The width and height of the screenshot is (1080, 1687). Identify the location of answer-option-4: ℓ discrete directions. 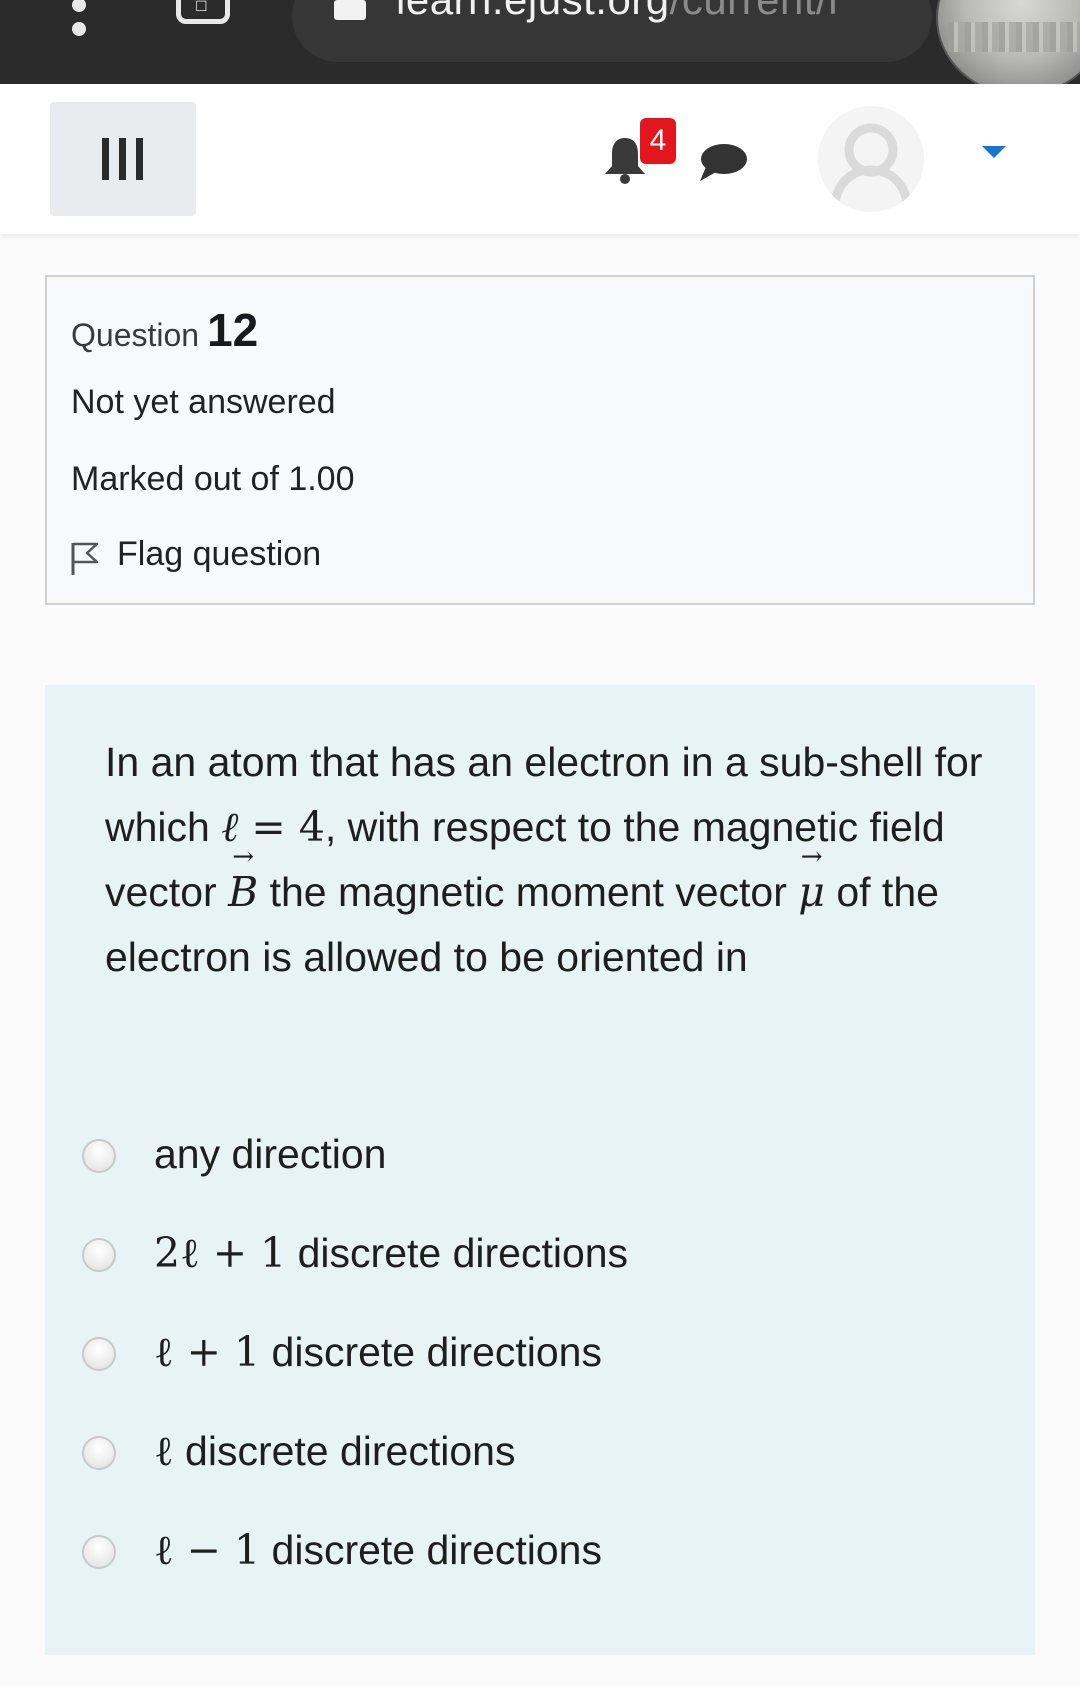
(512, 1452).